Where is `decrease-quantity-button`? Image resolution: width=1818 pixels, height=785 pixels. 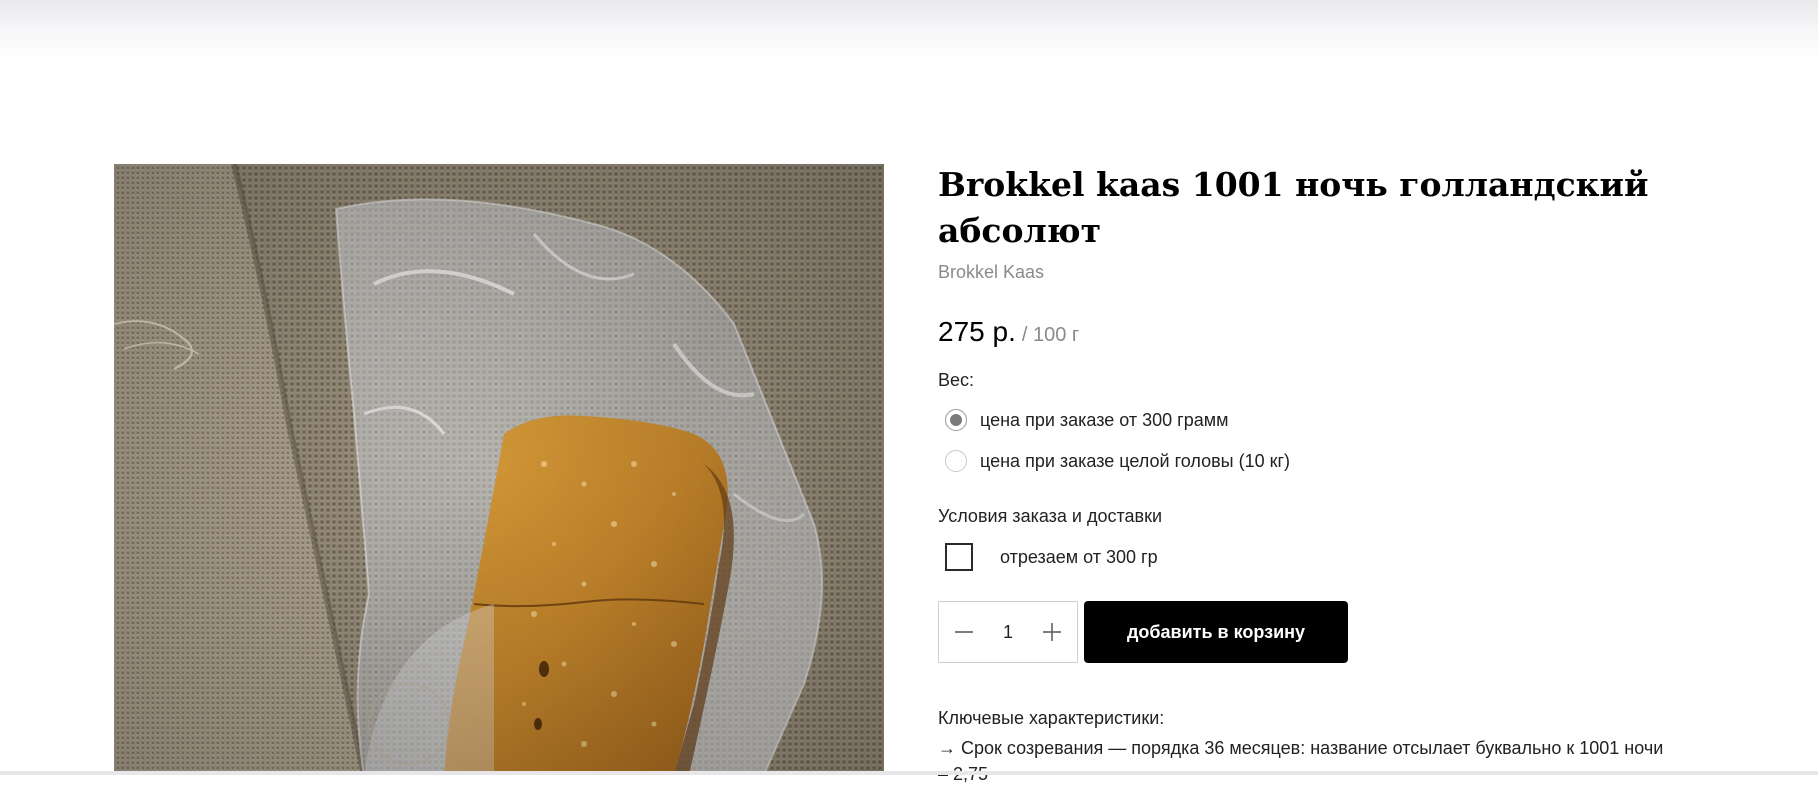
decrease-quantity-button is located at coordinates (964, 632).